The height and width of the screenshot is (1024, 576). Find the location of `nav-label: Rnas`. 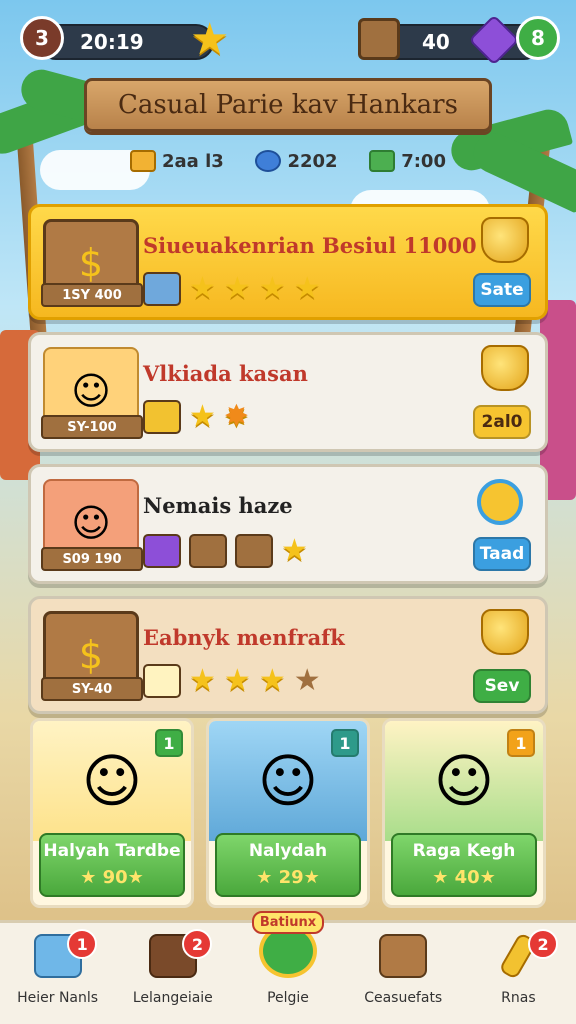

nav-label: Rnas is located at coordinates (518, 998).